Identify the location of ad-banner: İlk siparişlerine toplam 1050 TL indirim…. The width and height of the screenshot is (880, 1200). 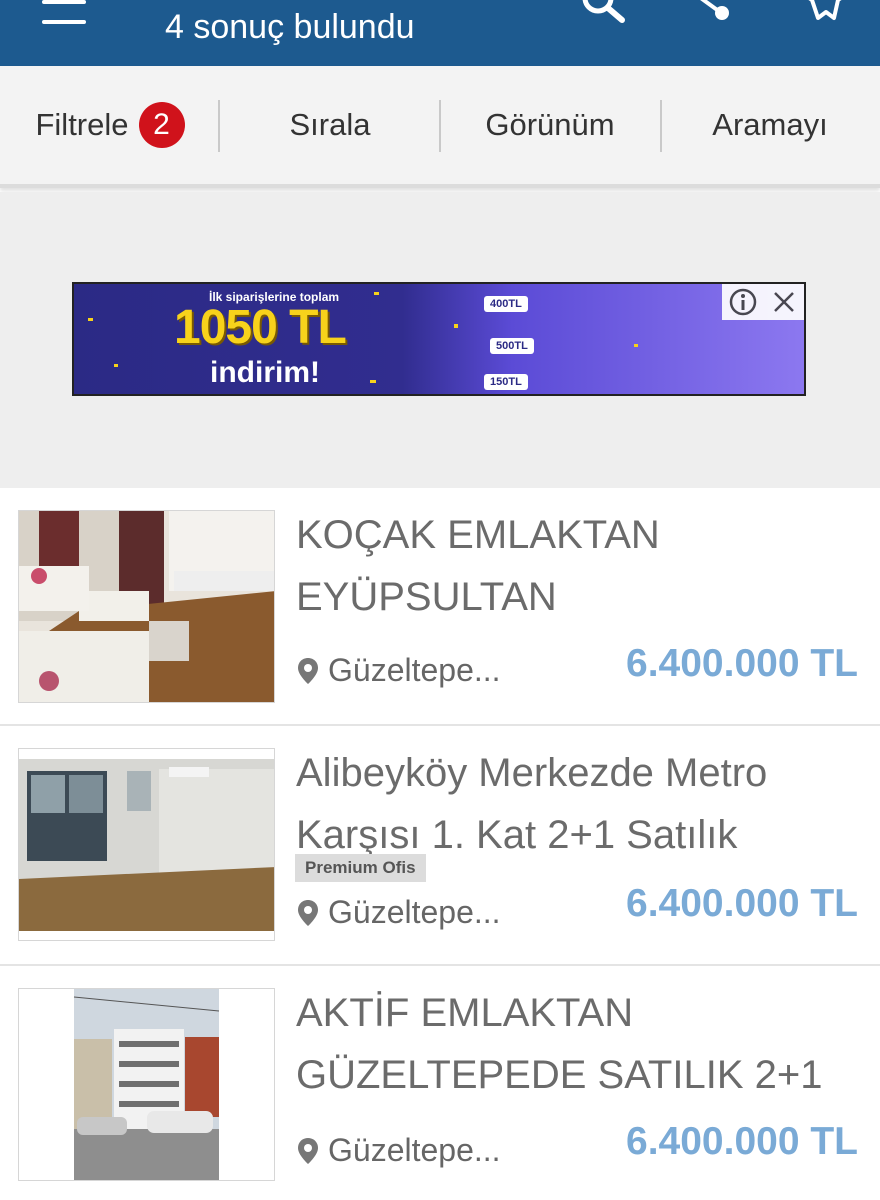
(439, 339).